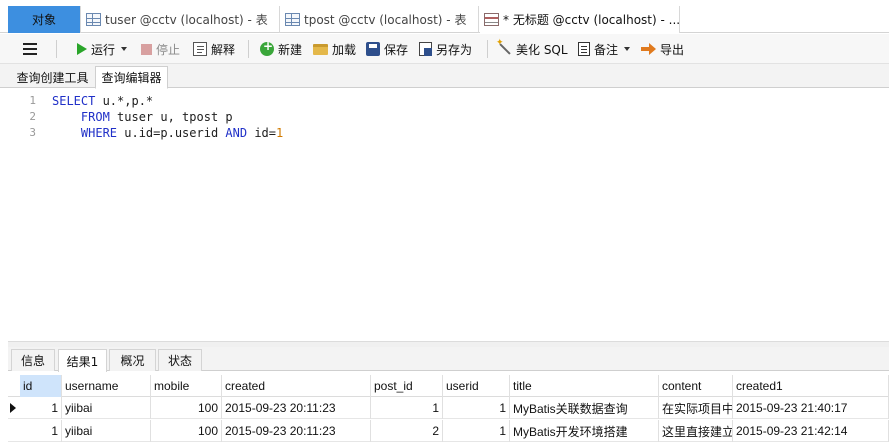 The height and width of the screenshot is (447, 889). What do you see at coordinates (504, 47) in the screenshot?
I see `magic-wand-icon` at bounding box center [504, 47].